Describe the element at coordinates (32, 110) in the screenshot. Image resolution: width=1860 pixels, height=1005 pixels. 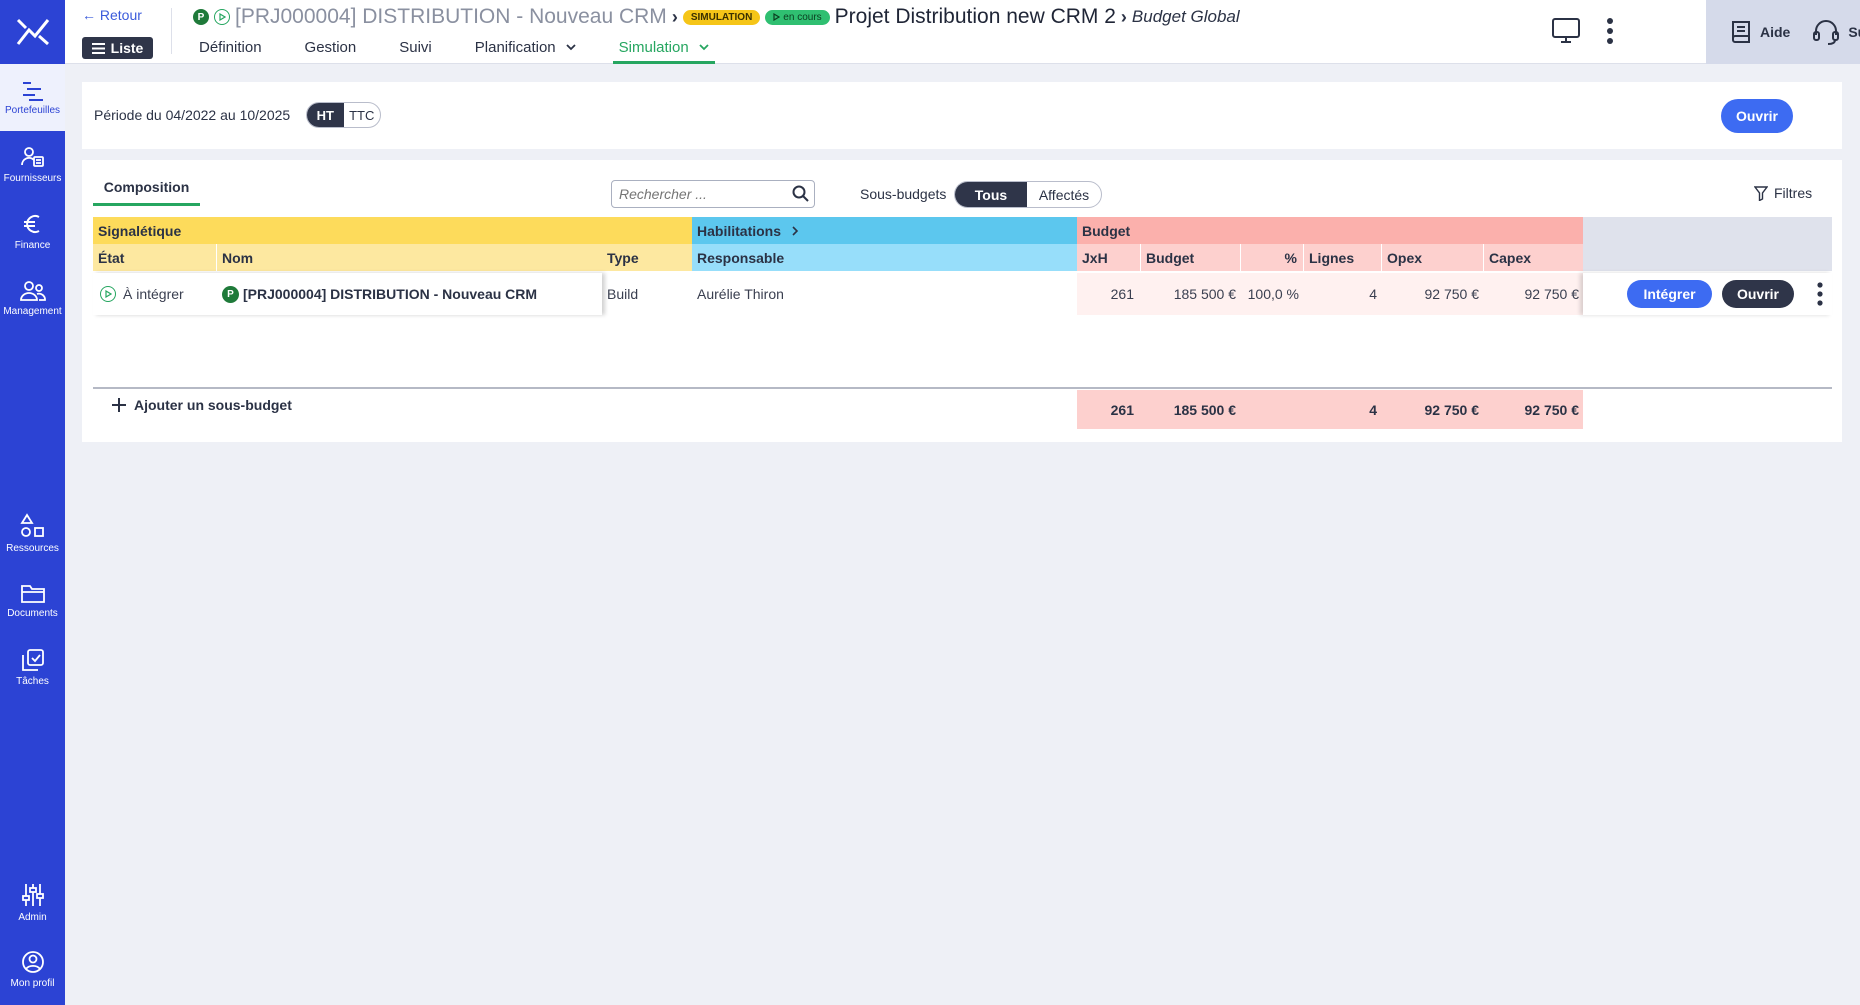
I see `sidebar-item-label: Portefeuilles` at that location.